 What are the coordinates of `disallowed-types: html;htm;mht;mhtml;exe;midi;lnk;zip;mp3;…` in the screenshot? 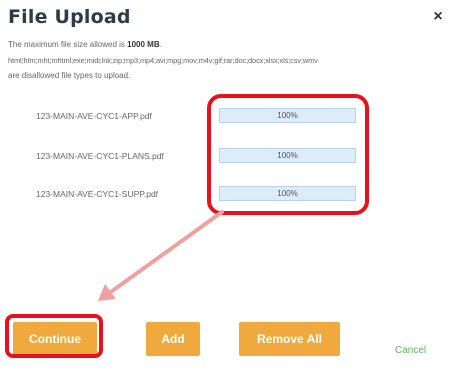 It's located at (163, 60).